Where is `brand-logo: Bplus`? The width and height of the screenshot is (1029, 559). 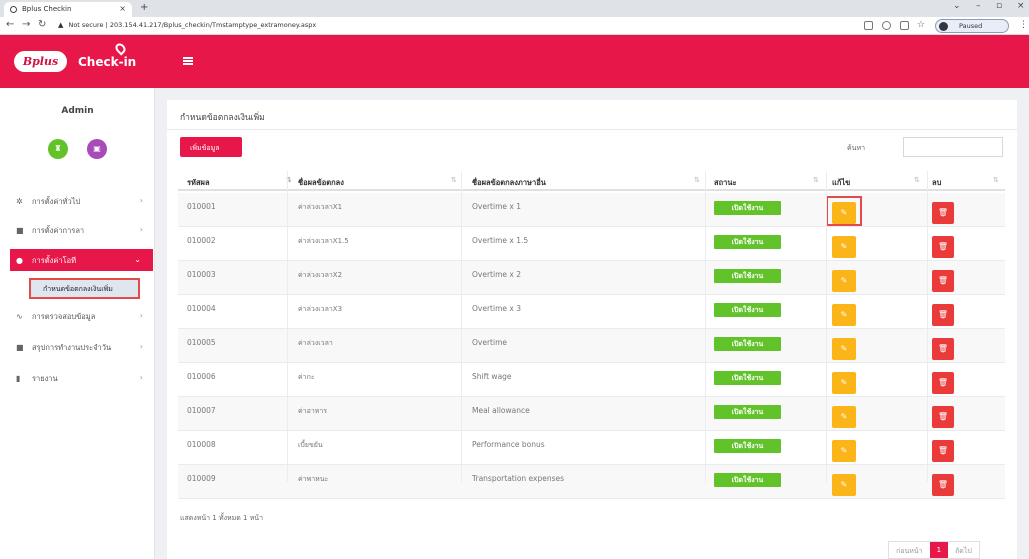 brand-logo: Bplus is located at coordinates (40, 61).